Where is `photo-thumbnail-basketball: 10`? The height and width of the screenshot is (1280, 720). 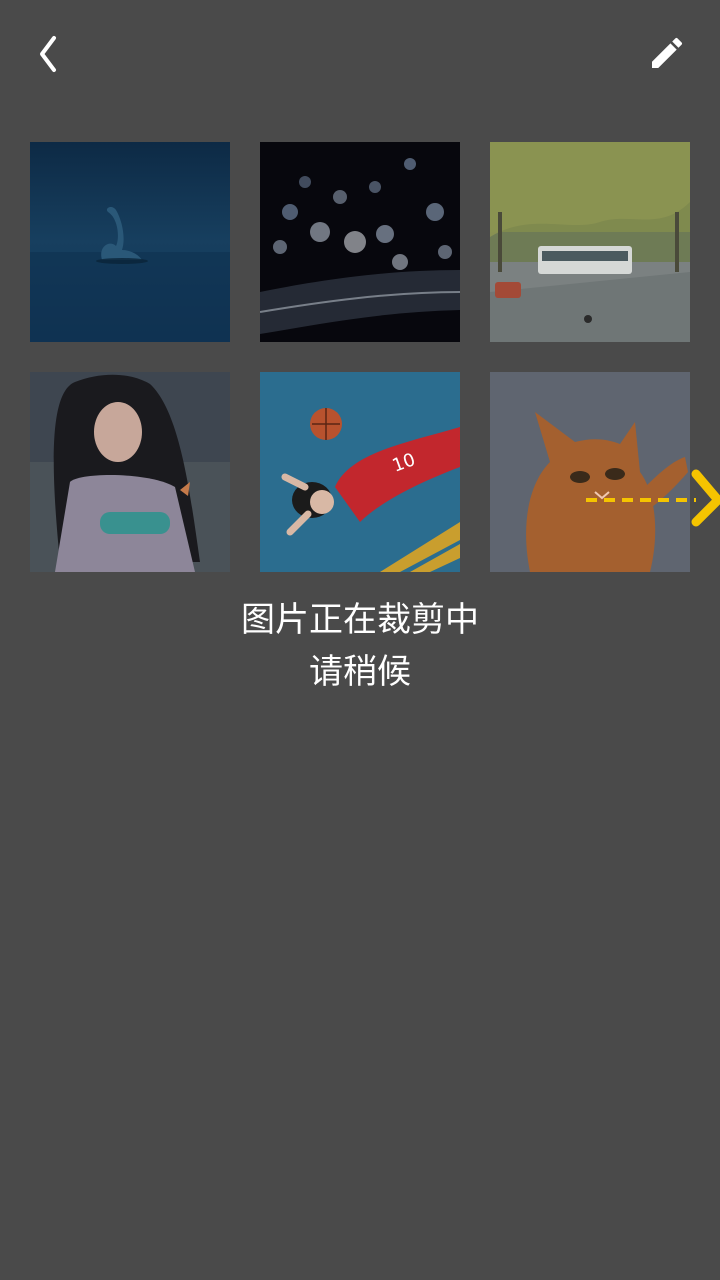
photo-thumbnail-basketball: 10 is located at coordinates (360, 472).